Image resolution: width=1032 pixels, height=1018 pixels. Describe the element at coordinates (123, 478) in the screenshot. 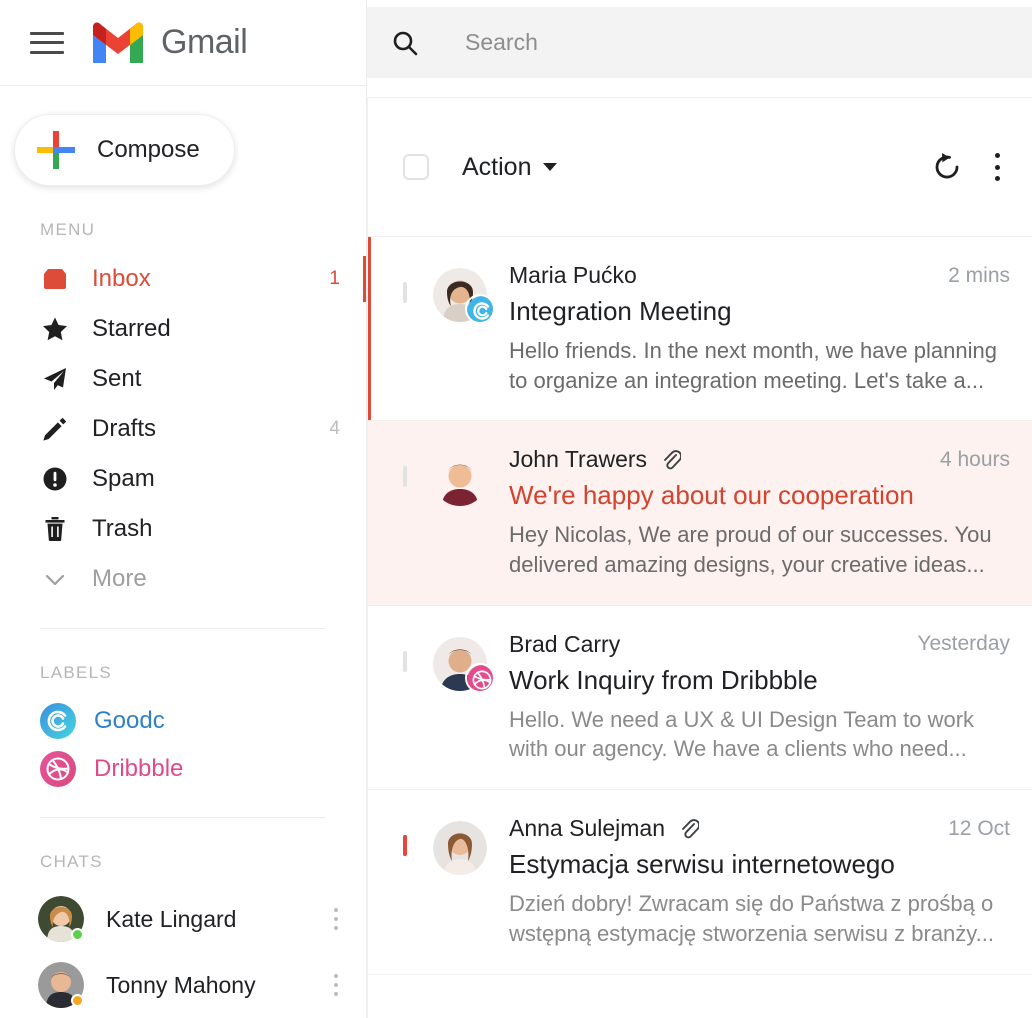

I see `sidebar-item-label: Spam` at that location.